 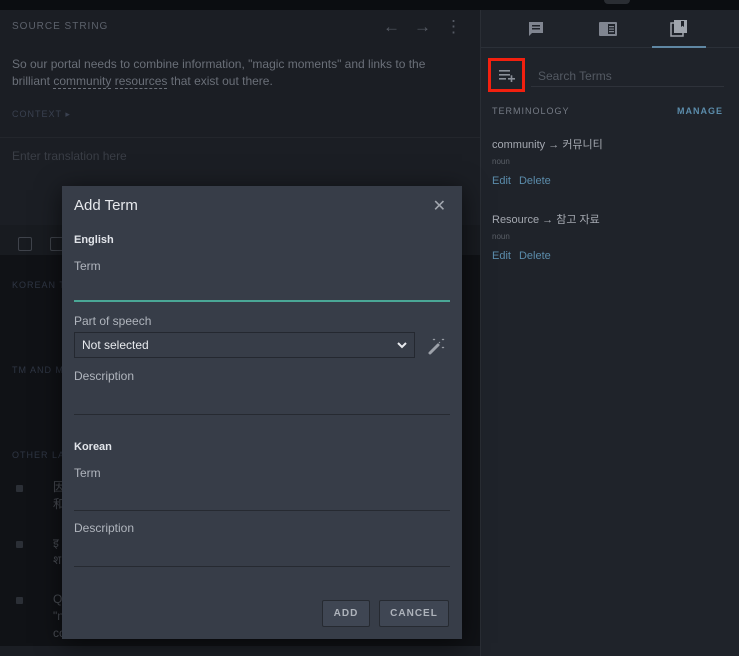 I want to click on magic-wand-icon, so click(x=437, y=346).